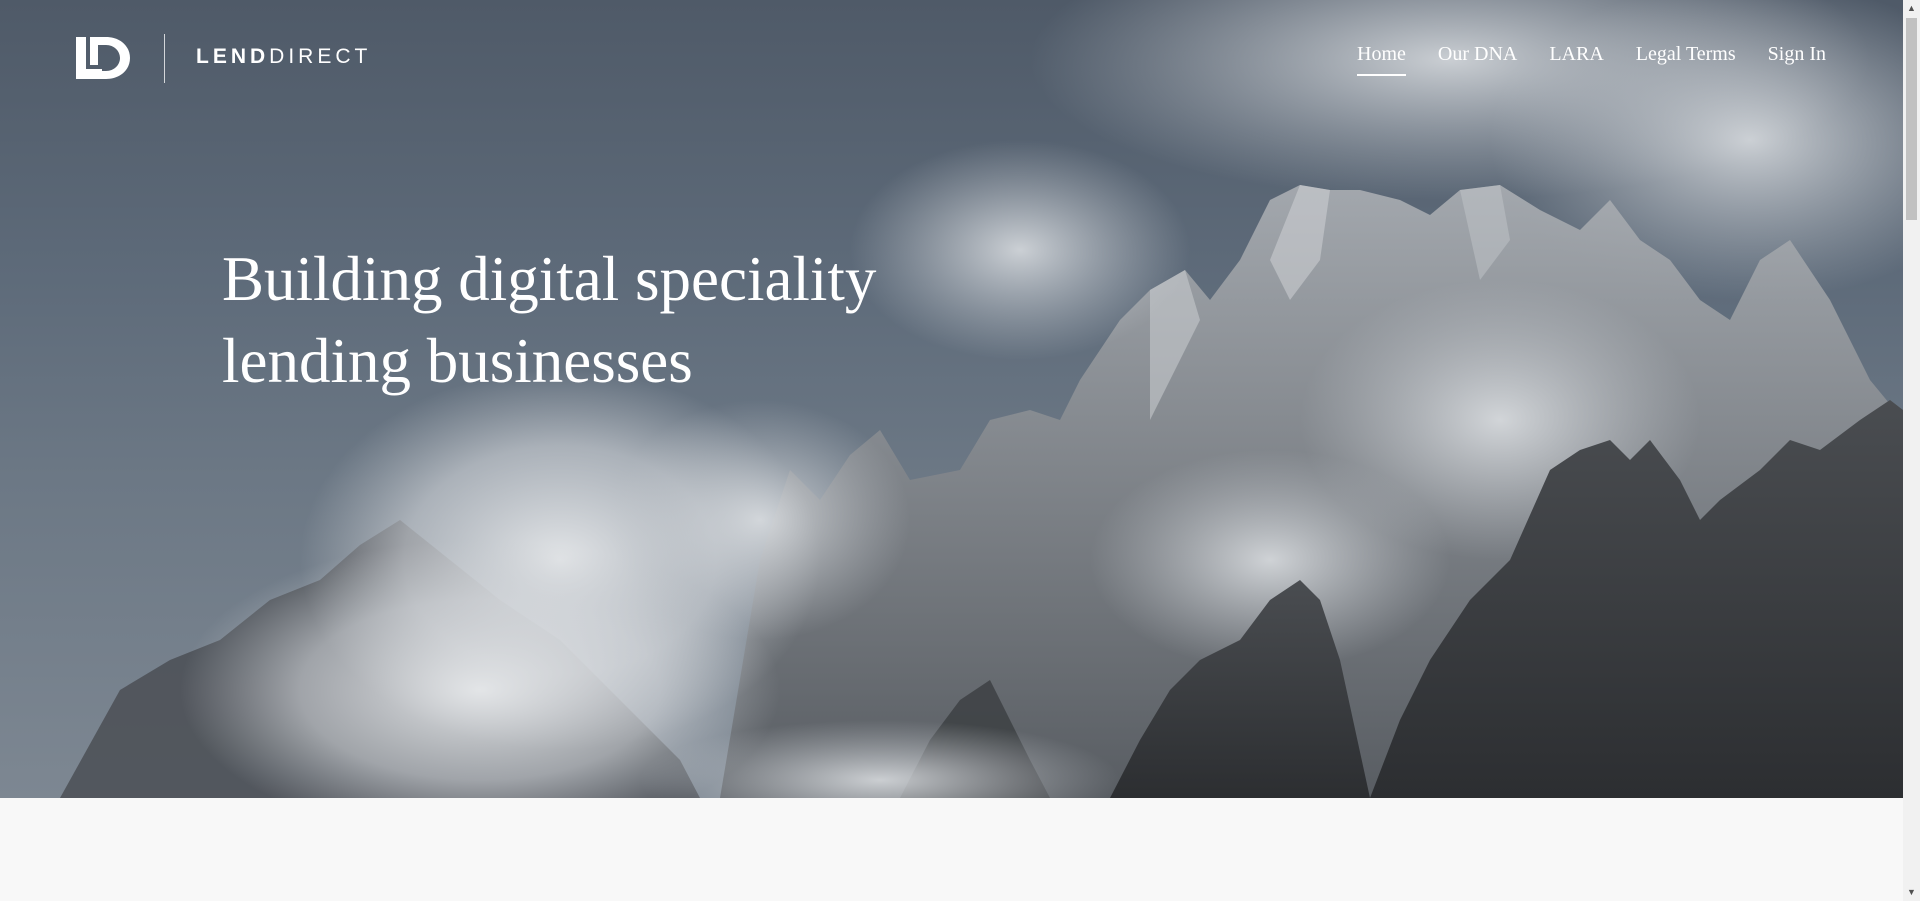  I want to click on main-nav: Home Our DNA LARA Legal Terms Sign In, so click(1591, 59).